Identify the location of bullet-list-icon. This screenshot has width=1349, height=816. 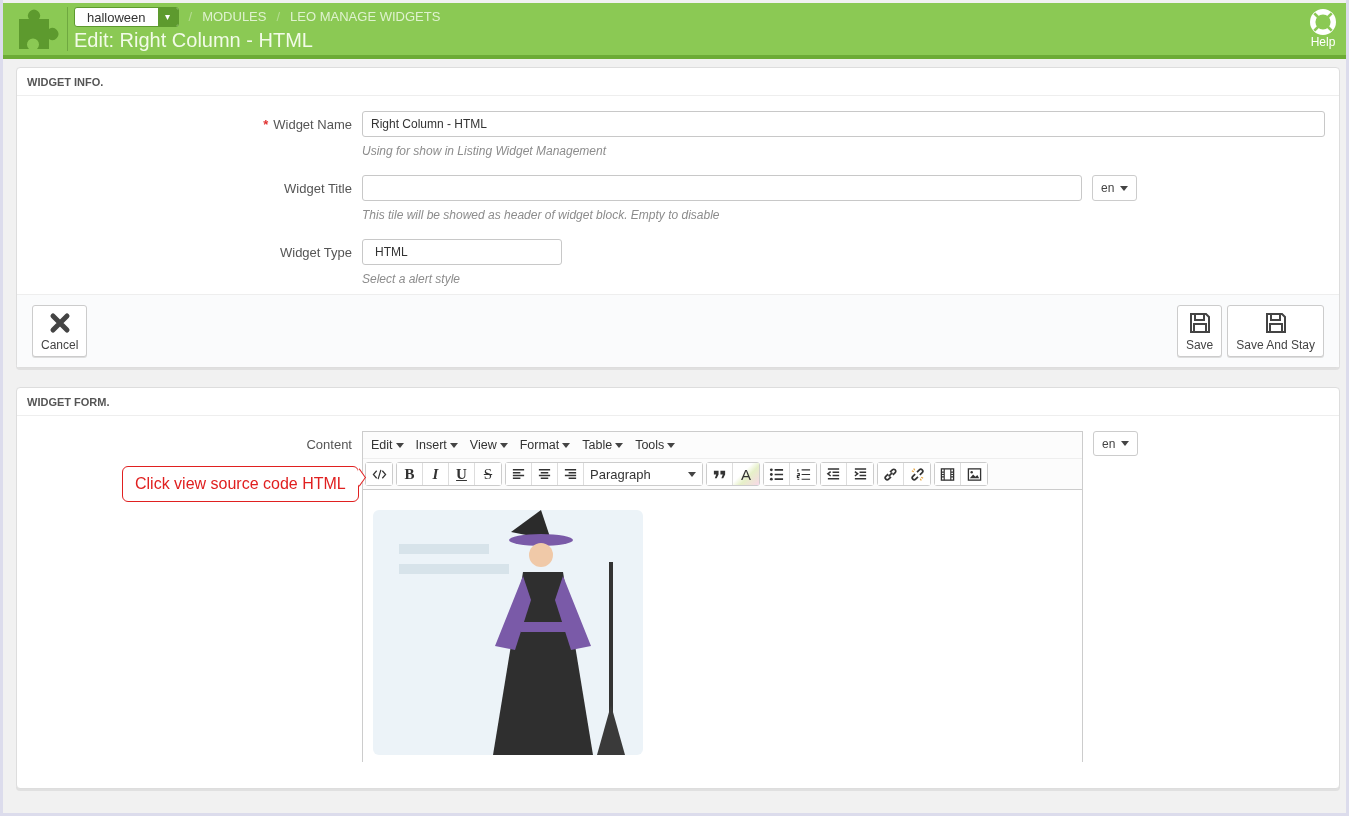
(777, 474).